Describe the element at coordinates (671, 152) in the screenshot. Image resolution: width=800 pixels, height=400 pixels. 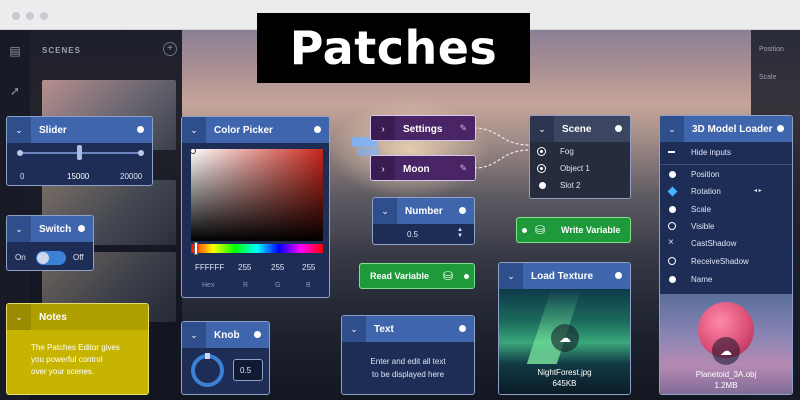
I see `minus-icon` at that location.